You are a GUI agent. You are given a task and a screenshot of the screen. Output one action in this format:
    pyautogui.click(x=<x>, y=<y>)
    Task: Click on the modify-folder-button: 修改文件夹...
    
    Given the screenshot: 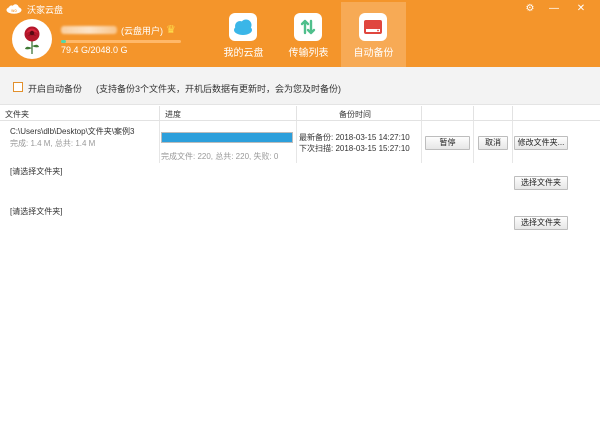 What is the action you would take?
    pyautogui.click(x=541, y=143)
    